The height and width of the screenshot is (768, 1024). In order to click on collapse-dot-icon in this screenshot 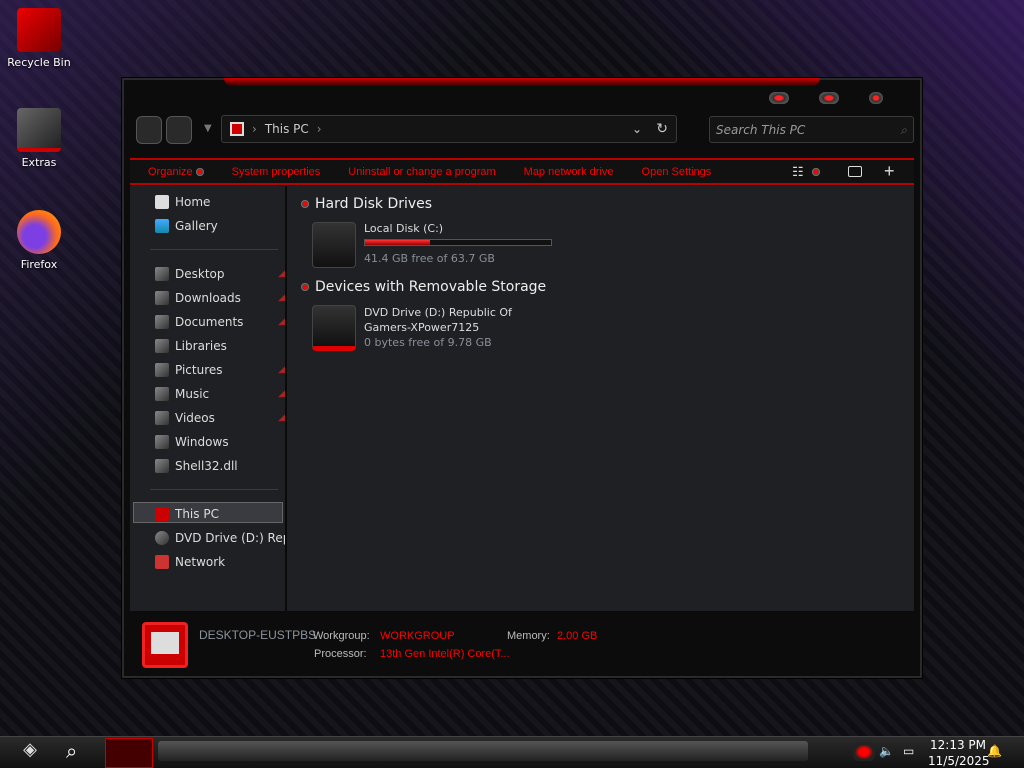, I will do `click(305, 287)`.